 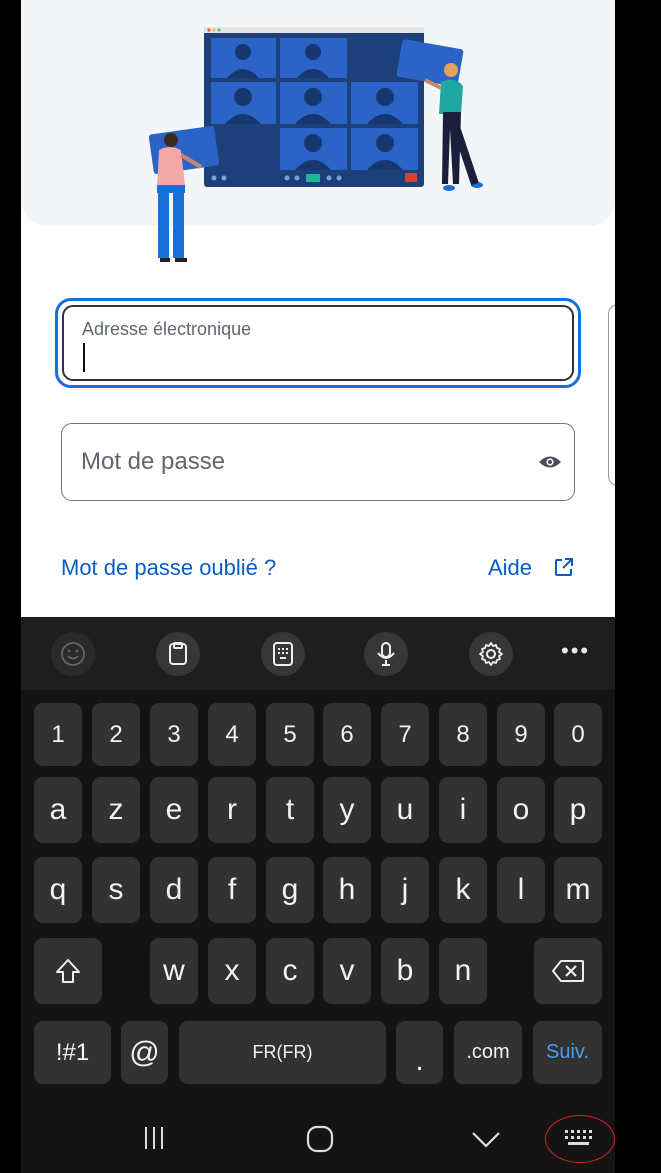 I want to click on key-8: 8, so click(x=463, y=734).